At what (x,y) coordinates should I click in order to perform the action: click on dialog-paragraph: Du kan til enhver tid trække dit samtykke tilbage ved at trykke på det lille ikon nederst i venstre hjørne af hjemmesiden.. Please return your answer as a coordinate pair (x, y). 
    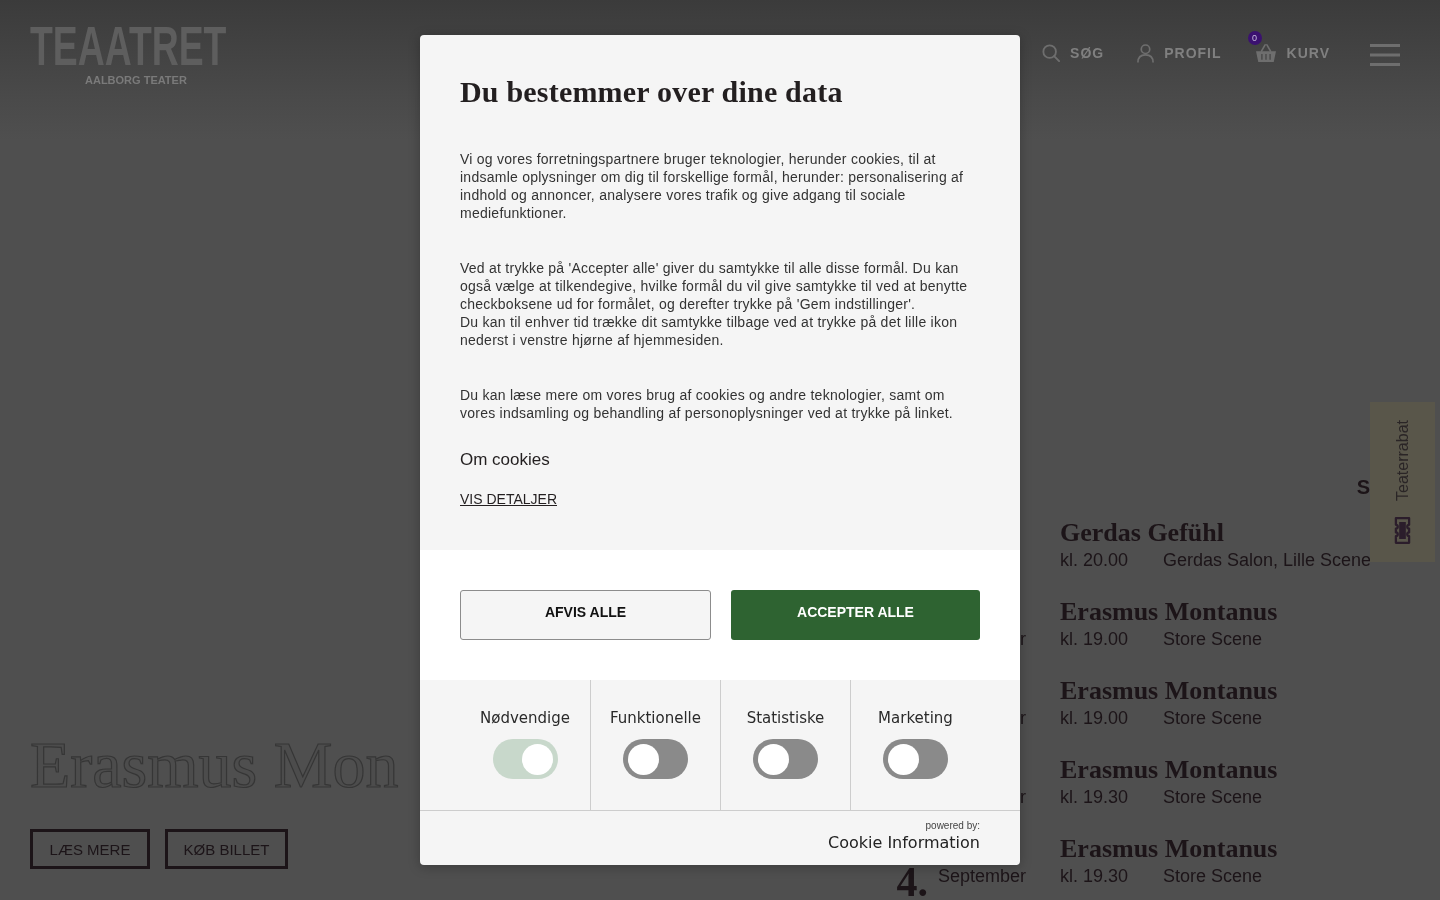
    Looking at the image, I should click on (709, 331).